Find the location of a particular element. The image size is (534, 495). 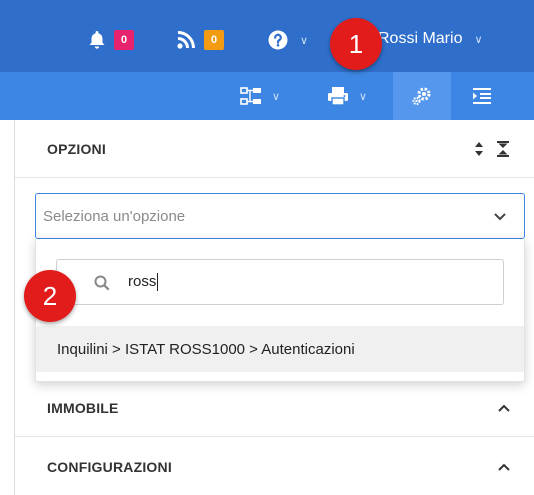

select-placeholder: Seleziona un'opzione is located at coordinates (114, 216).